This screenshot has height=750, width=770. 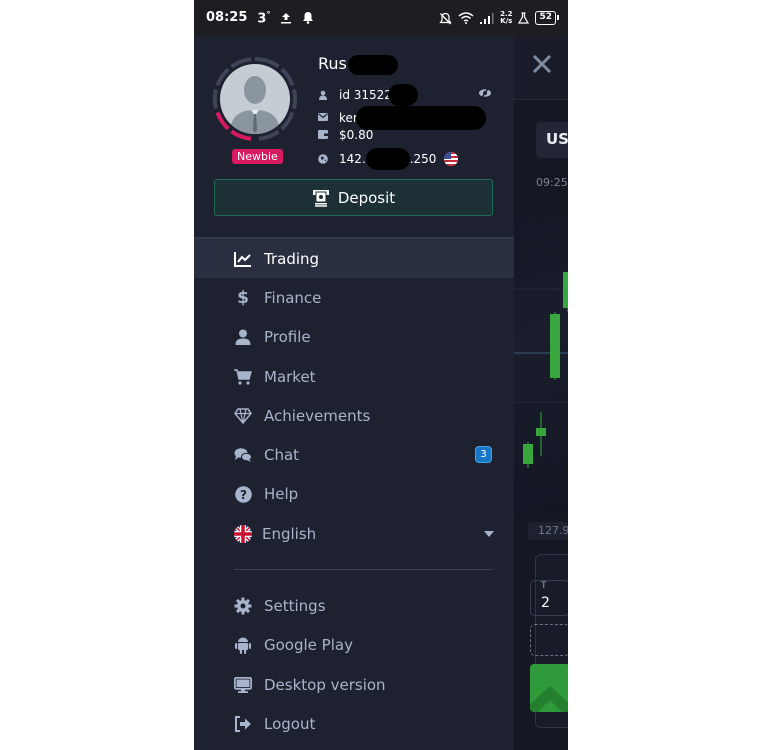 What do you see at coordinates (243, 685) in the screenshot?
I see `desktop-icon` at bounding box center [243, 685].